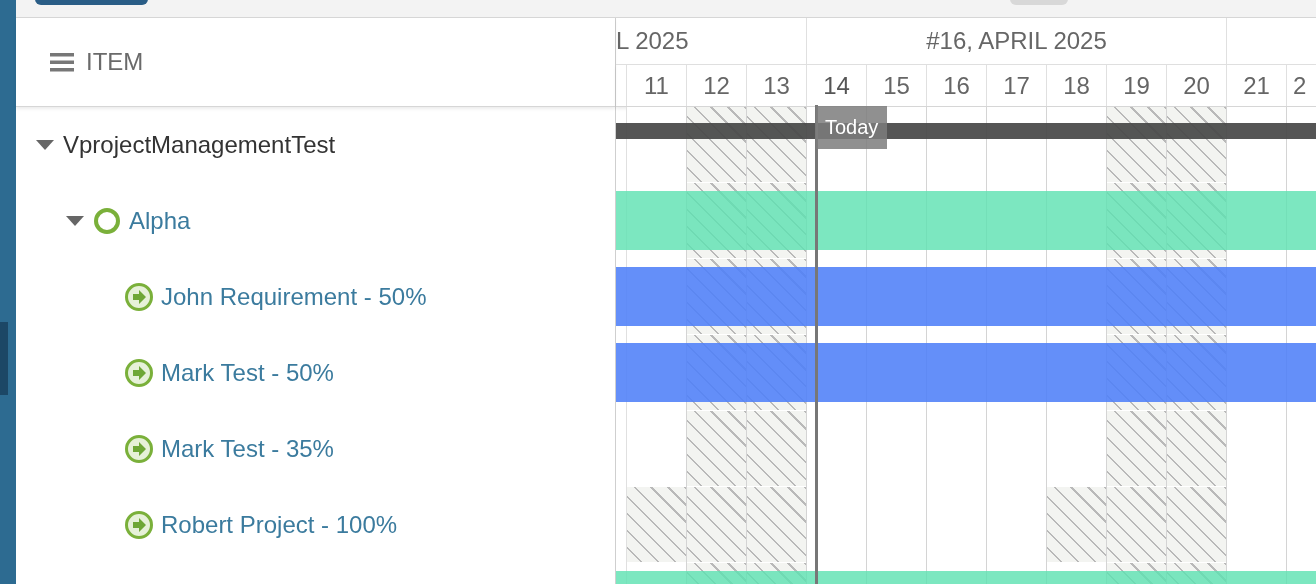 The width and height of the screenshot is (1316, 584). Describe the element at coordinates (160, 221) in the screenshot. I see `item-label: Alpha` at that location.